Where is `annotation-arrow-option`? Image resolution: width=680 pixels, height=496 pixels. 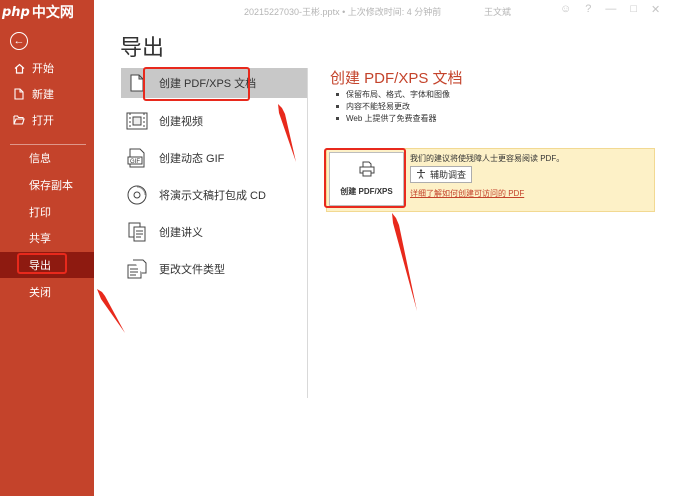
annotation-arrow-option is located at coordinates (287, 133).